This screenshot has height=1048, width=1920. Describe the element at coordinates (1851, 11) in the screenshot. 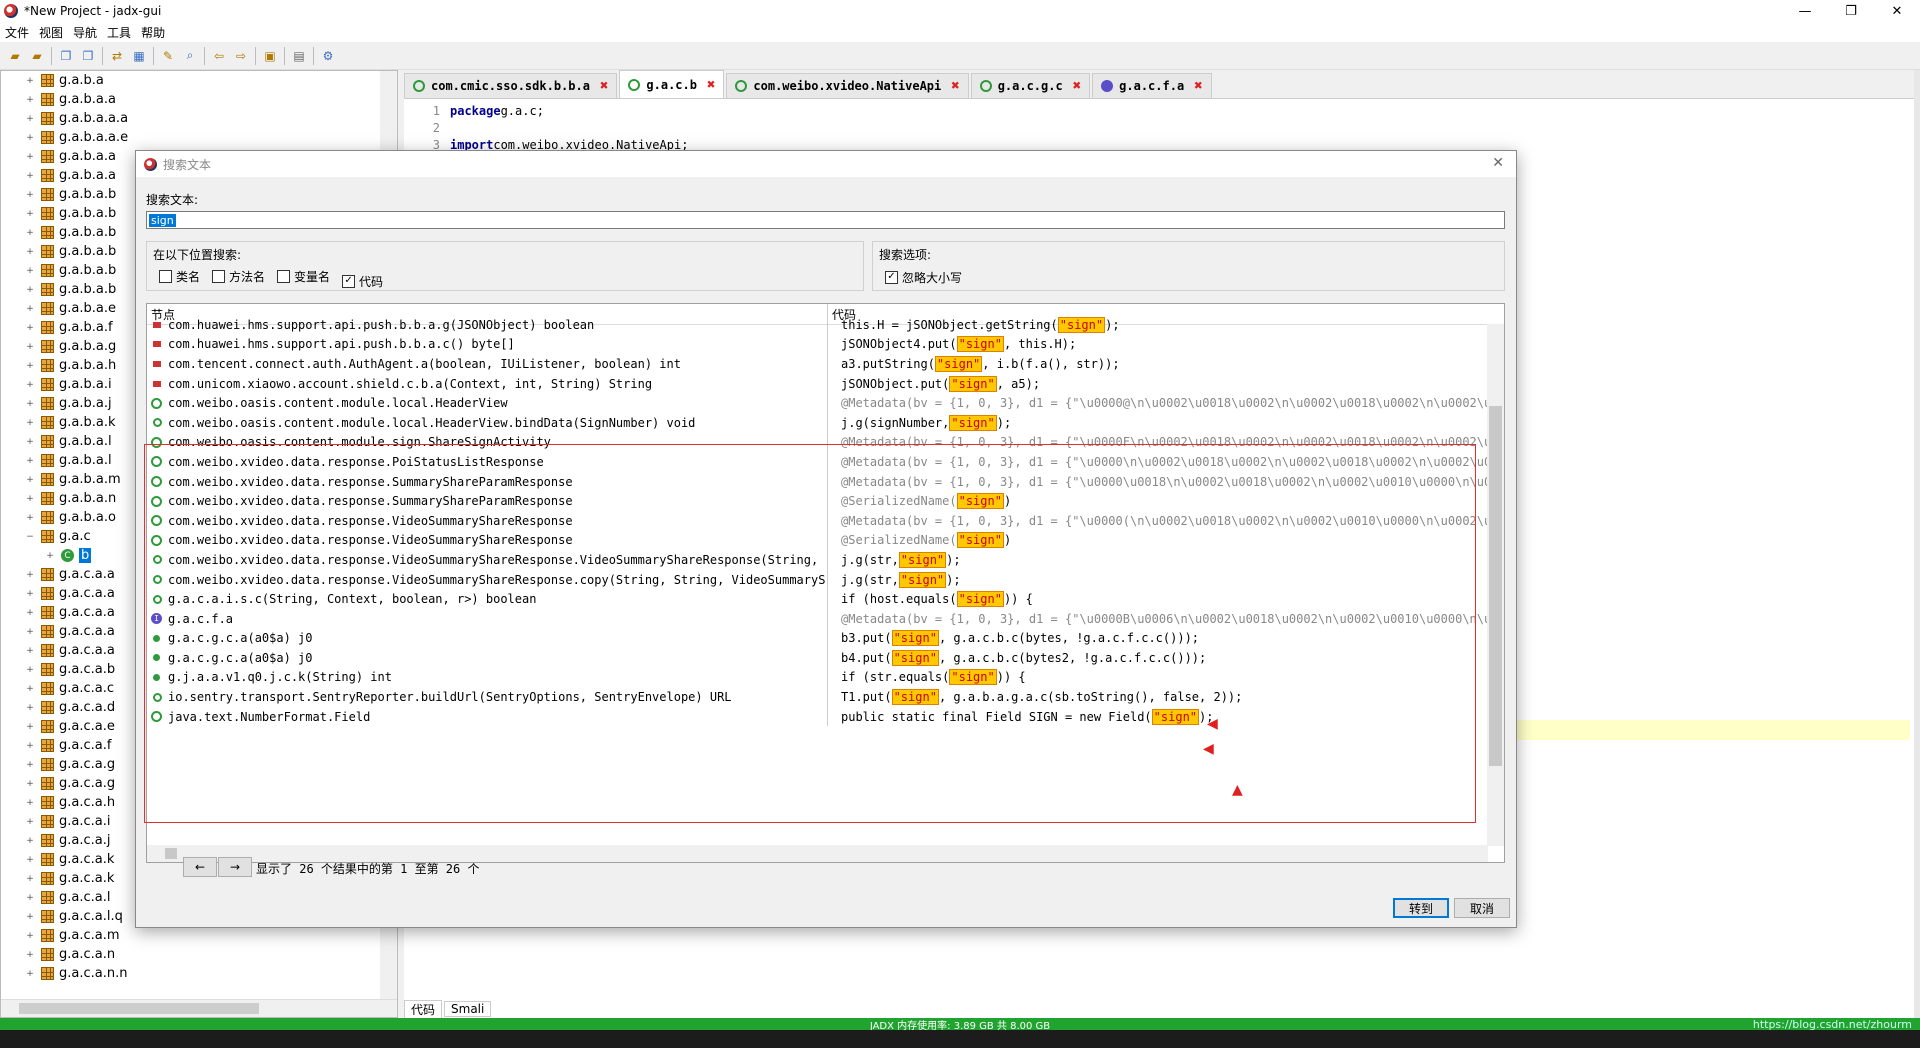

I see `maximize-button: ❐` at that location.